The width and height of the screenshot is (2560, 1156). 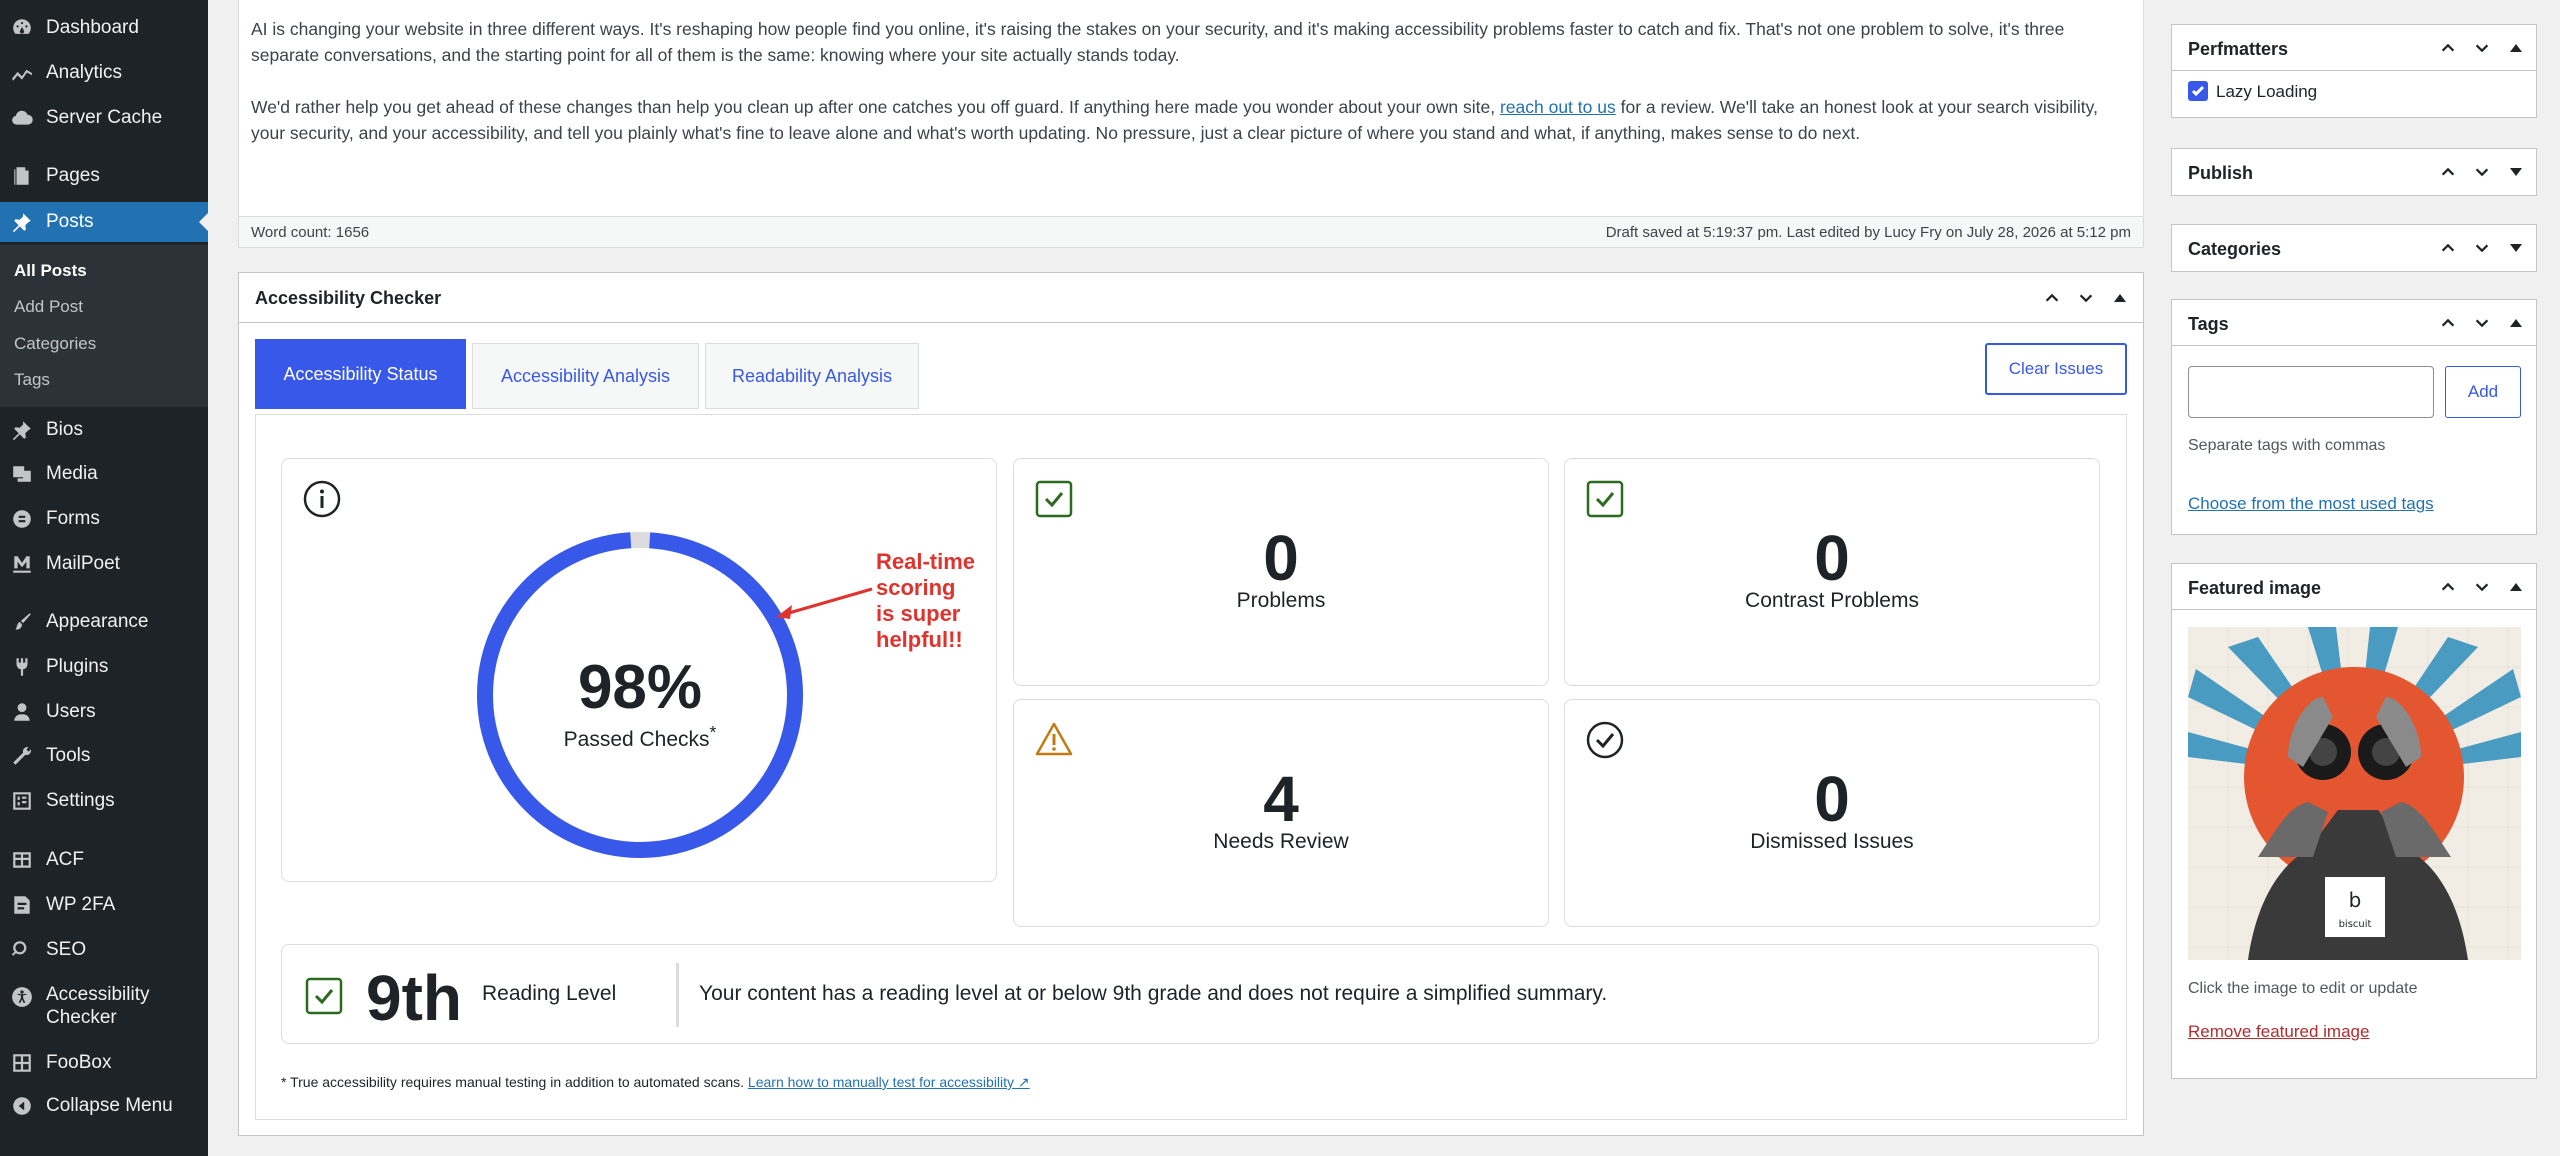 What do you see at coordinates (22, 667) in the screenshot?
I see `plugin-icon` at bounding box center [22, 667].